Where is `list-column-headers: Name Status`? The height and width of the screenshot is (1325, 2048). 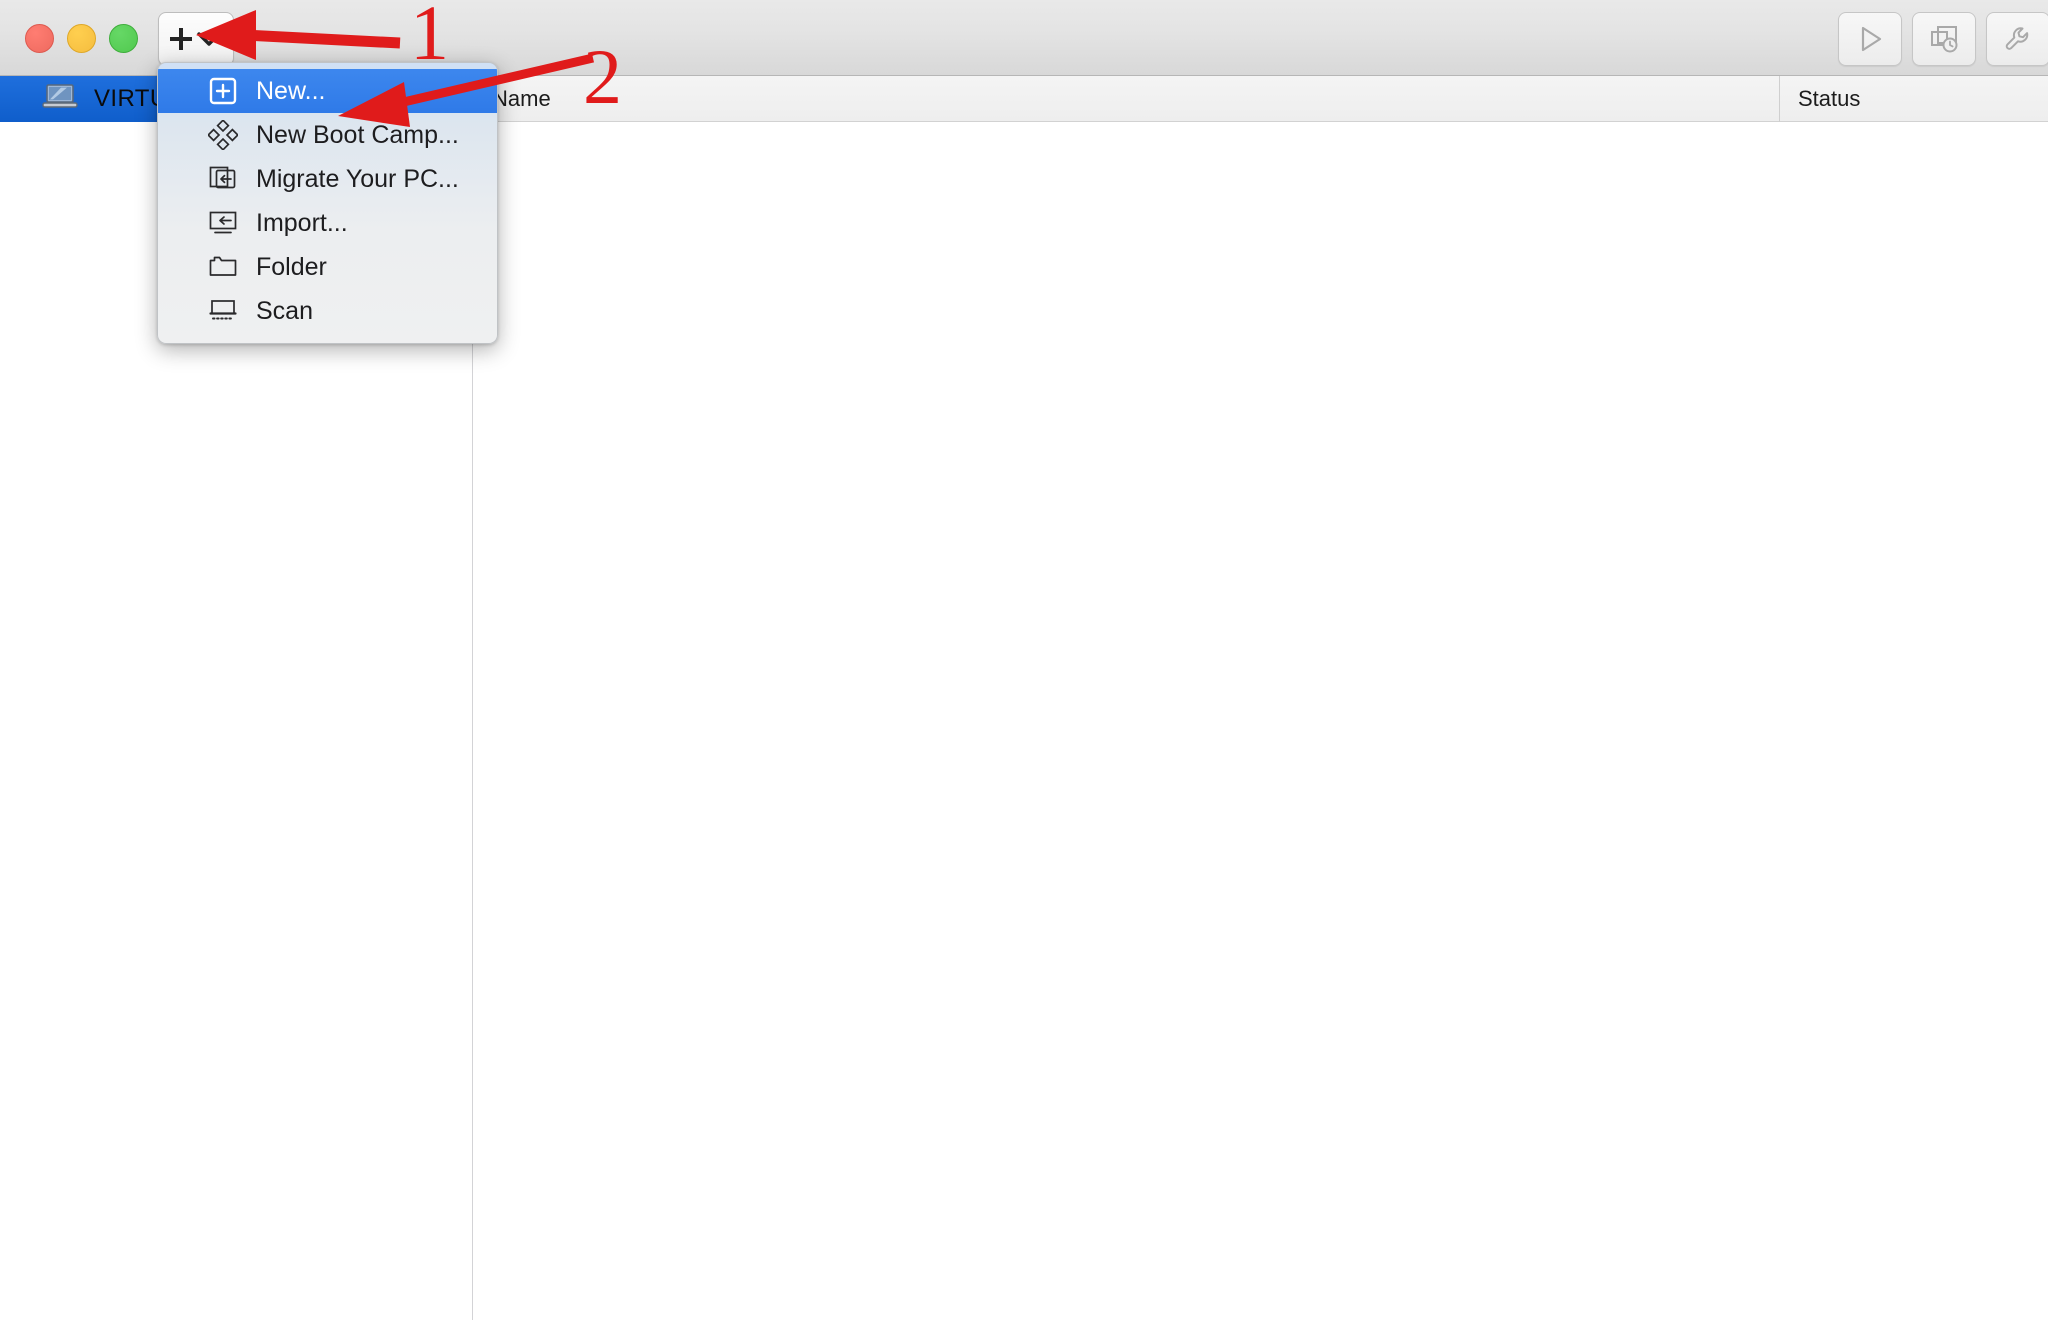 list-column-headers: Name Status is located at coordinates (1261, 99).